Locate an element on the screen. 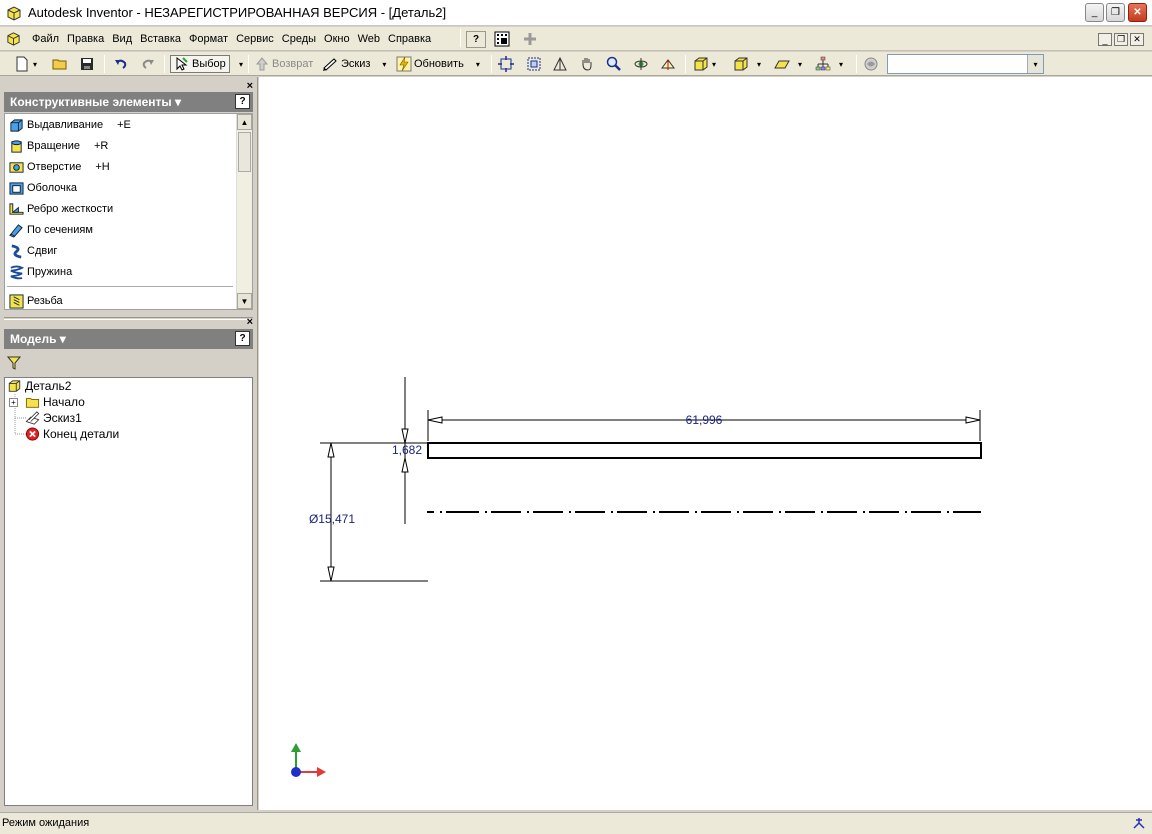 This screenshot has height=834, width=1152. scroll-up-button: ▲ is located at coordinates (244, 122).